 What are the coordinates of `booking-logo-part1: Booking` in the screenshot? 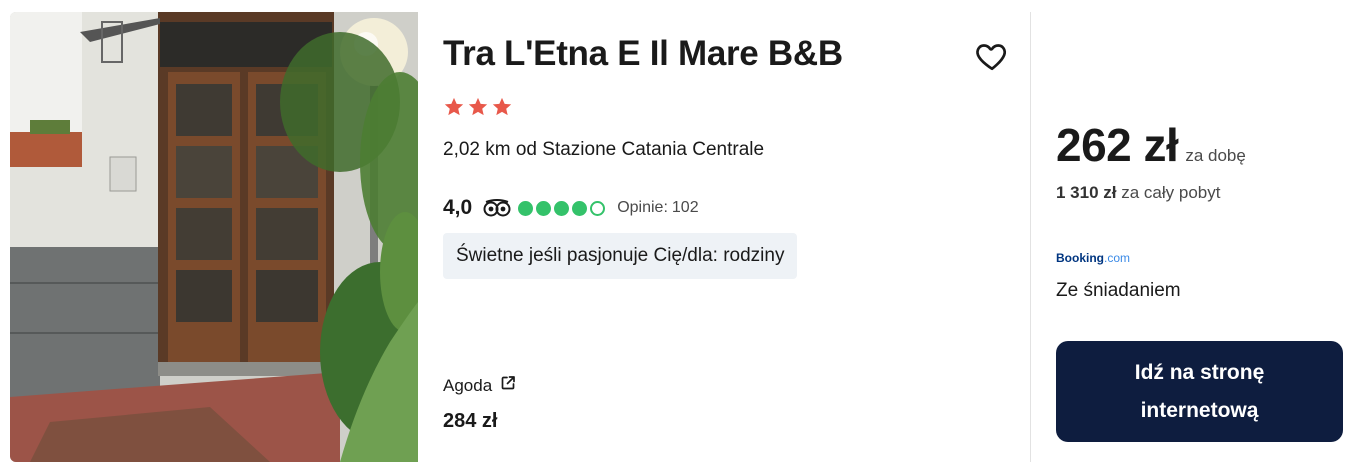 It's located at (1080, 258).